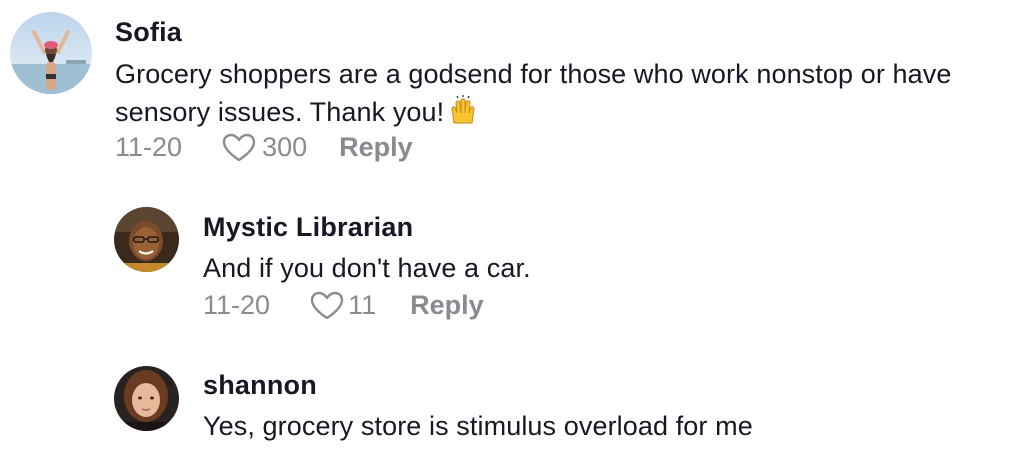 The height and width of the screenshot is (450, 1028). I want to click on like-count: 300, so click(285, 147).